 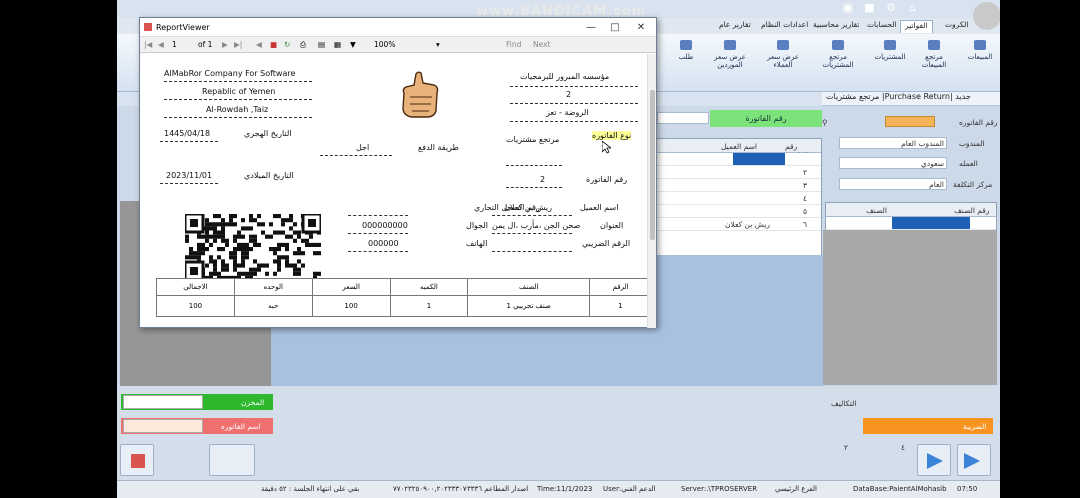 I want to click on order-button: طلب, so click(x=686, y=50).